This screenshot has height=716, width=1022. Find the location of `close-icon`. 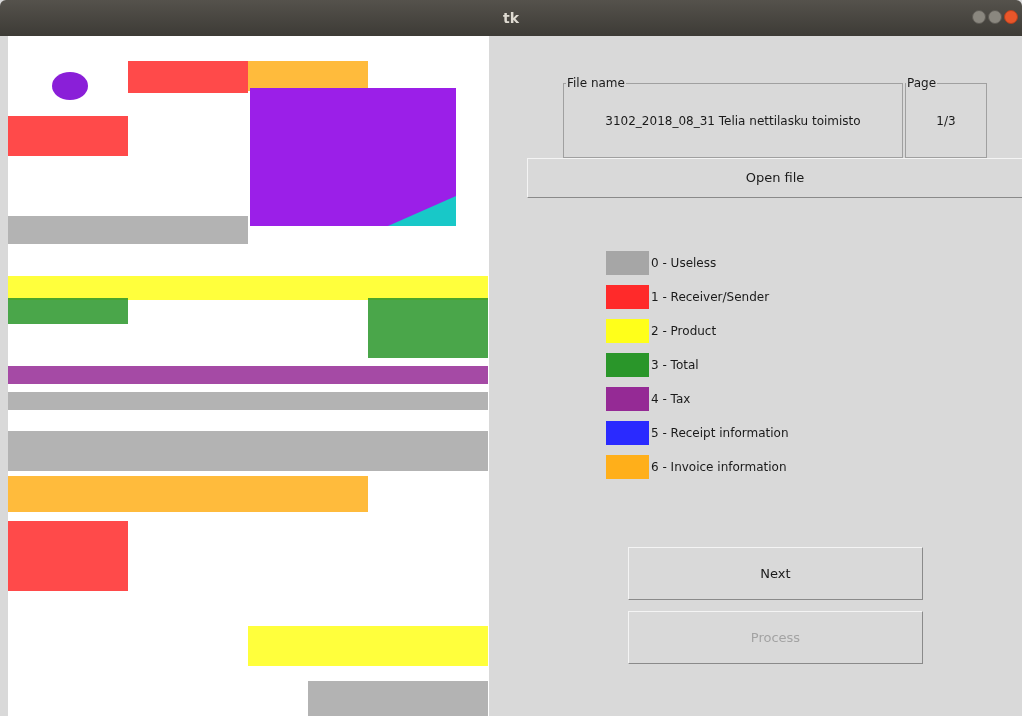

close-icon is located at coordinates (1011, 17).